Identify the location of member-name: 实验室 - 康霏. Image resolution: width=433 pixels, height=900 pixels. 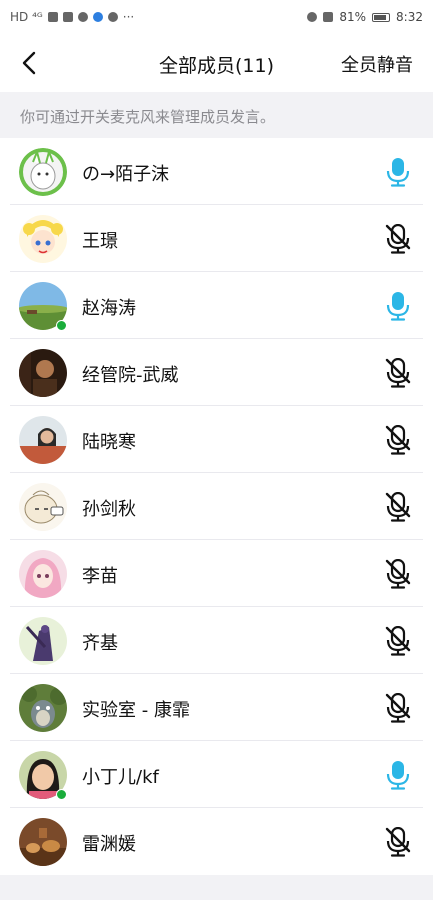
(136, 710).